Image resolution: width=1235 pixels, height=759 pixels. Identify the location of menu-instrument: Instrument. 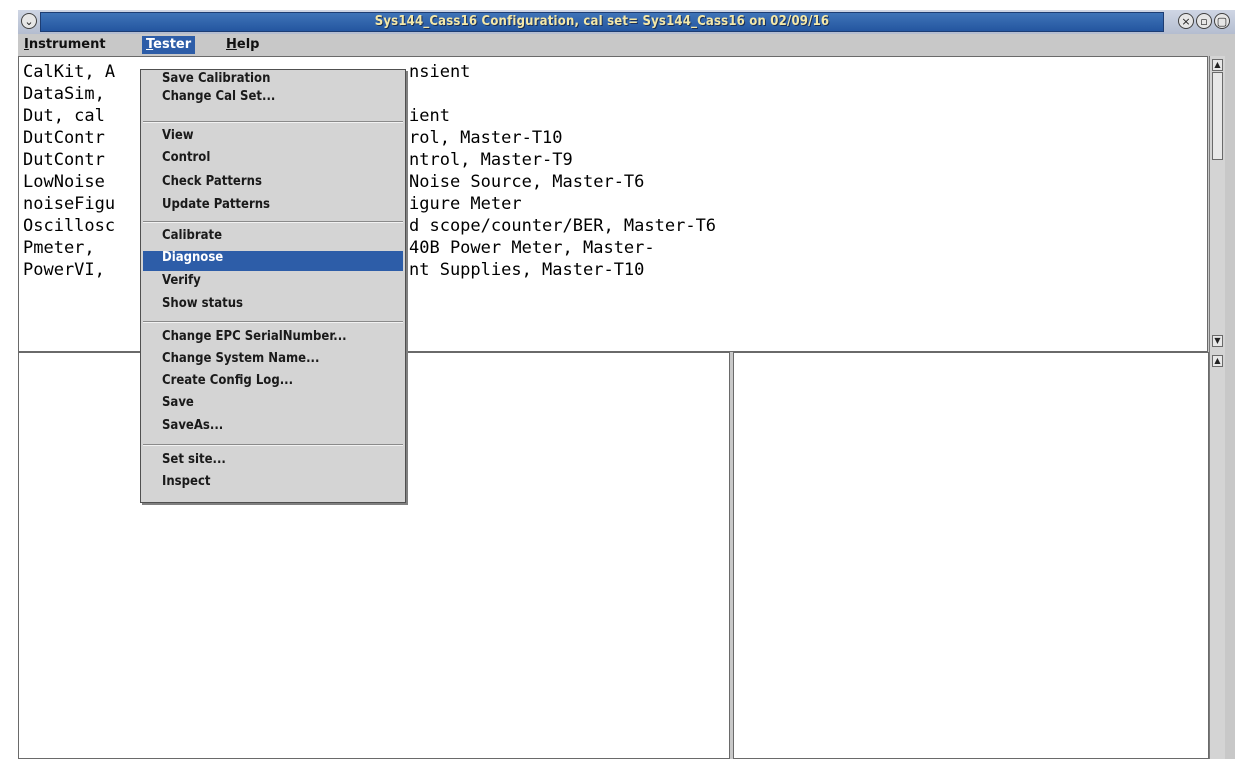
(65, 45).